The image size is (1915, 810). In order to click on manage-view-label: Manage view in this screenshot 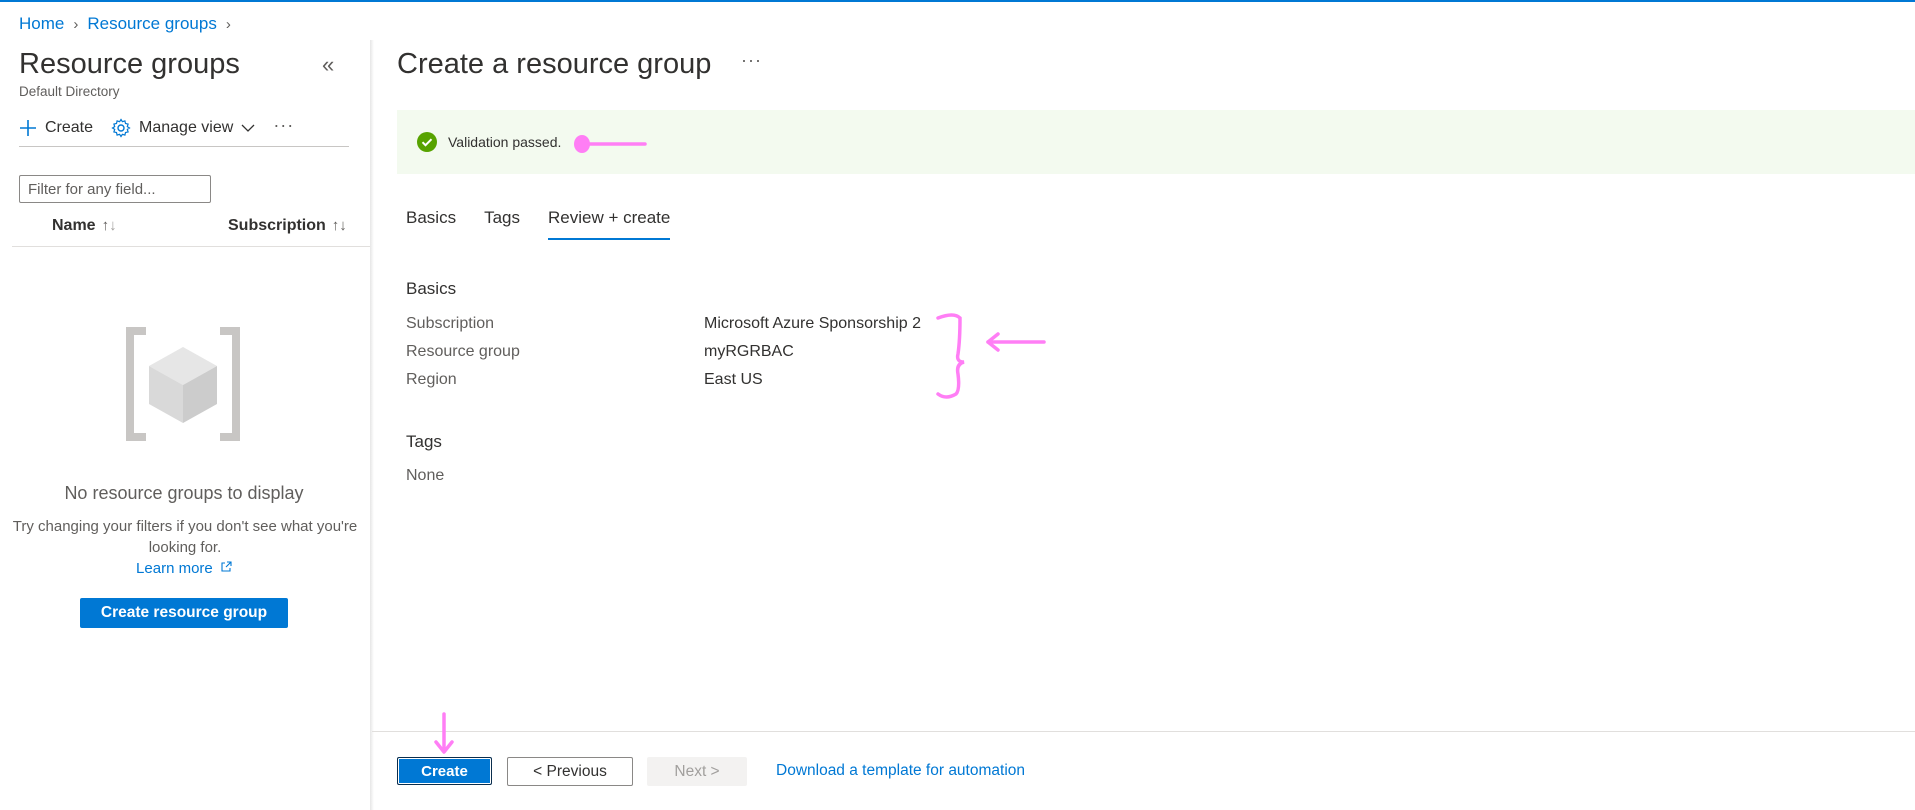, I will do `click(186, 127)`.